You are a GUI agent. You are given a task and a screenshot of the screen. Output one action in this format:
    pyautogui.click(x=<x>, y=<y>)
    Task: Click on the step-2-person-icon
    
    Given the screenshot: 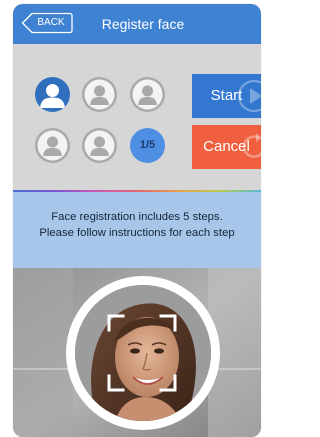 What is the action you would take?
    pyautogui.click(x=99, y=94)
    